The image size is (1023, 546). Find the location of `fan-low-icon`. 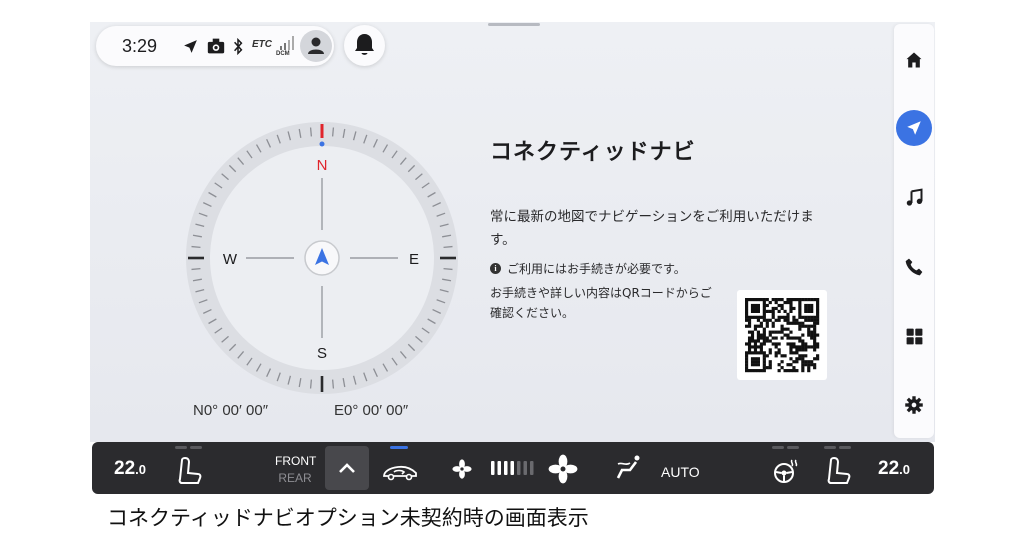

fan-low-icon is located at coordinates (462, 469).